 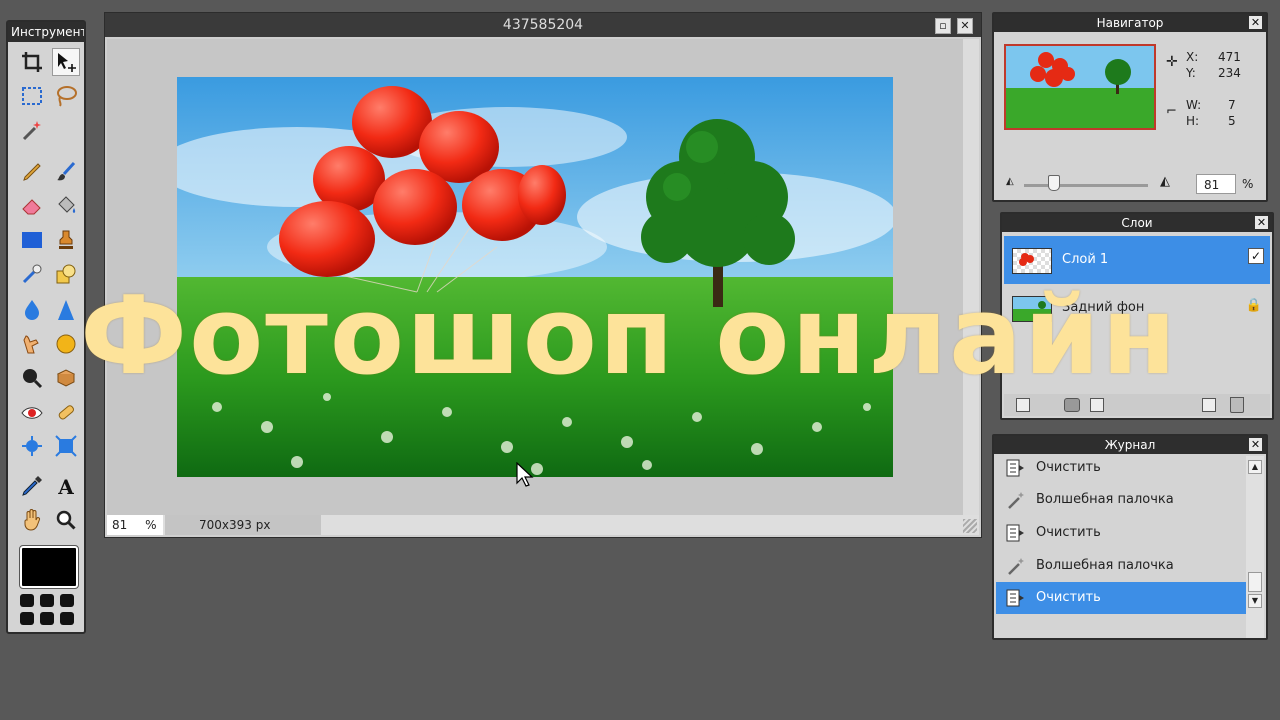 I want to click on selection-size-icon: ⌐, so click(x=1171, y=111).